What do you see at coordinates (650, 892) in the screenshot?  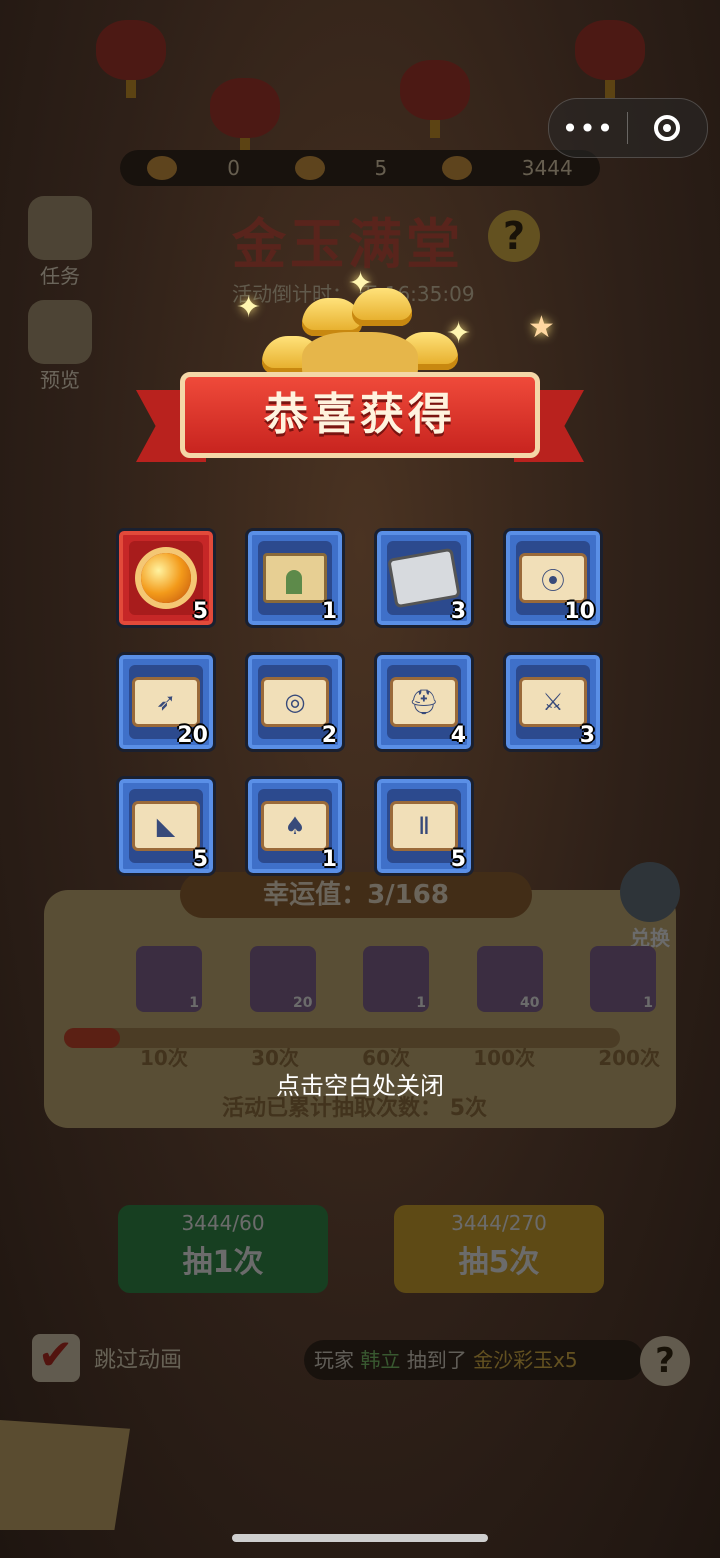 I see `exchange-icon` at bounding box center [650, 892].